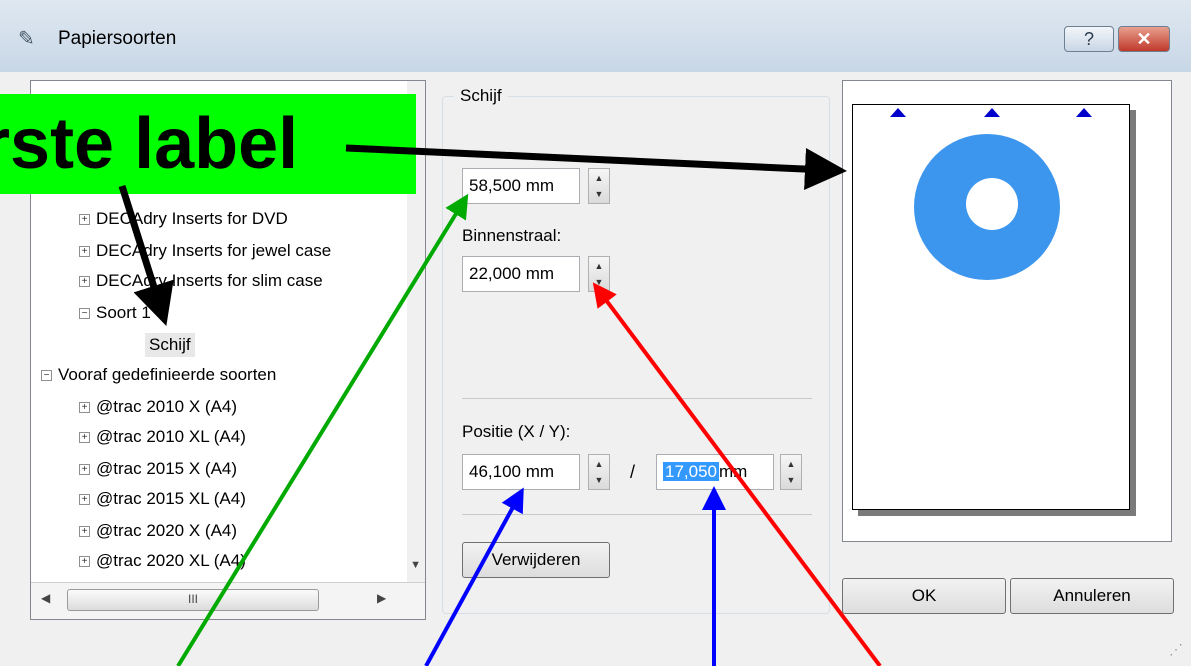  Describe the element at coordinates (536, 560) in the screenshot. I see `delete-button: Verwijderen` at that location.